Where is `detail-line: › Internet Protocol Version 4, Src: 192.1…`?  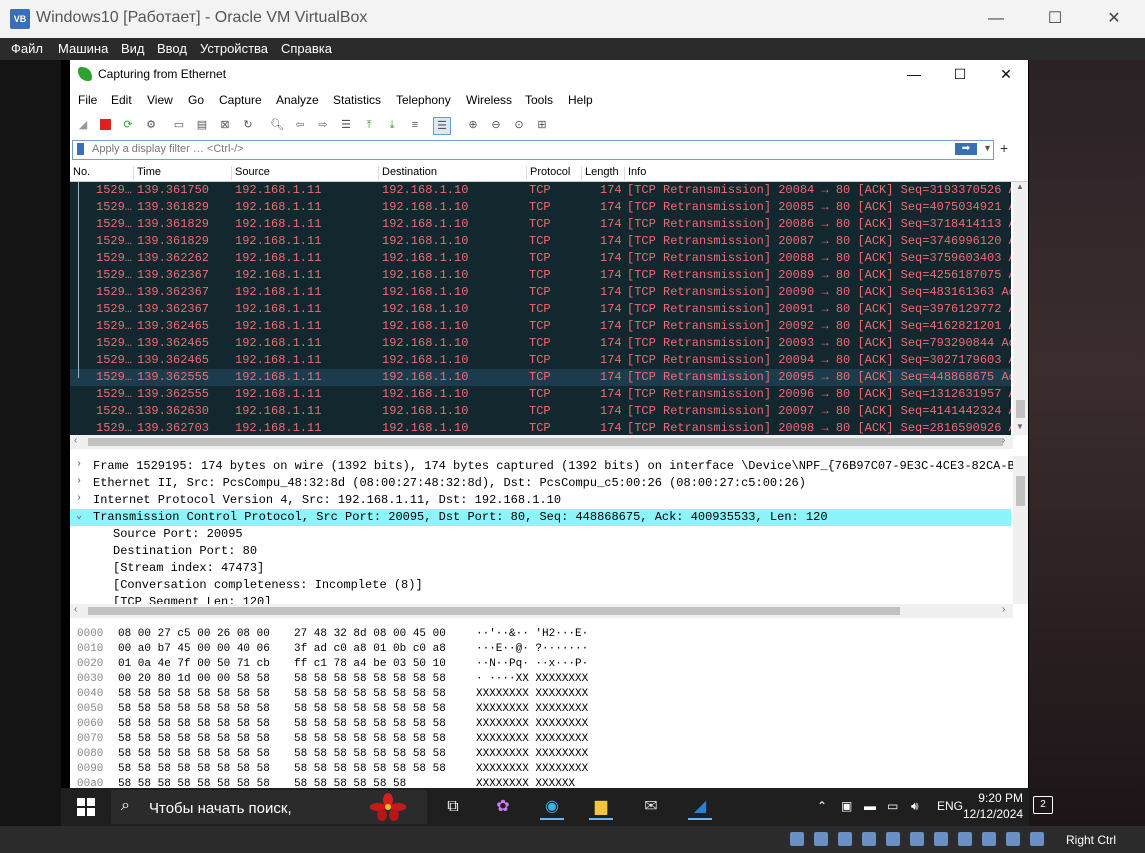
detail-line: › Internet Protocol Version 4, Src: 192.1… is located at coordinates (540, 500).